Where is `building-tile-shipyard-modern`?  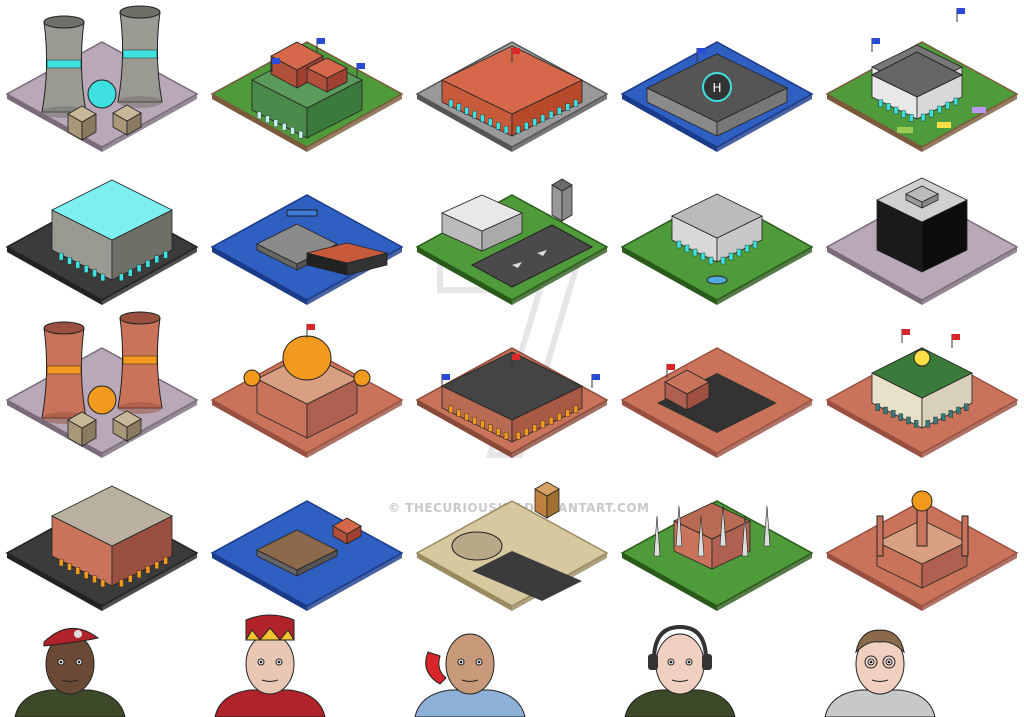
building-tile-shipyard-modern is located at coordinates (307, 230).